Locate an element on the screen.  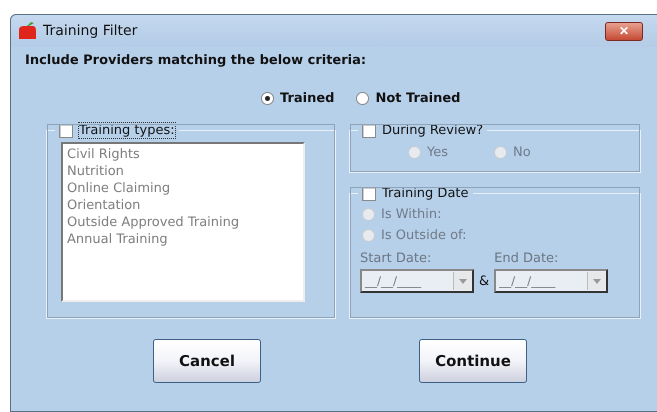
instruction-text: Include Providers matching the below criteria: is located at coordinates (196, 61).